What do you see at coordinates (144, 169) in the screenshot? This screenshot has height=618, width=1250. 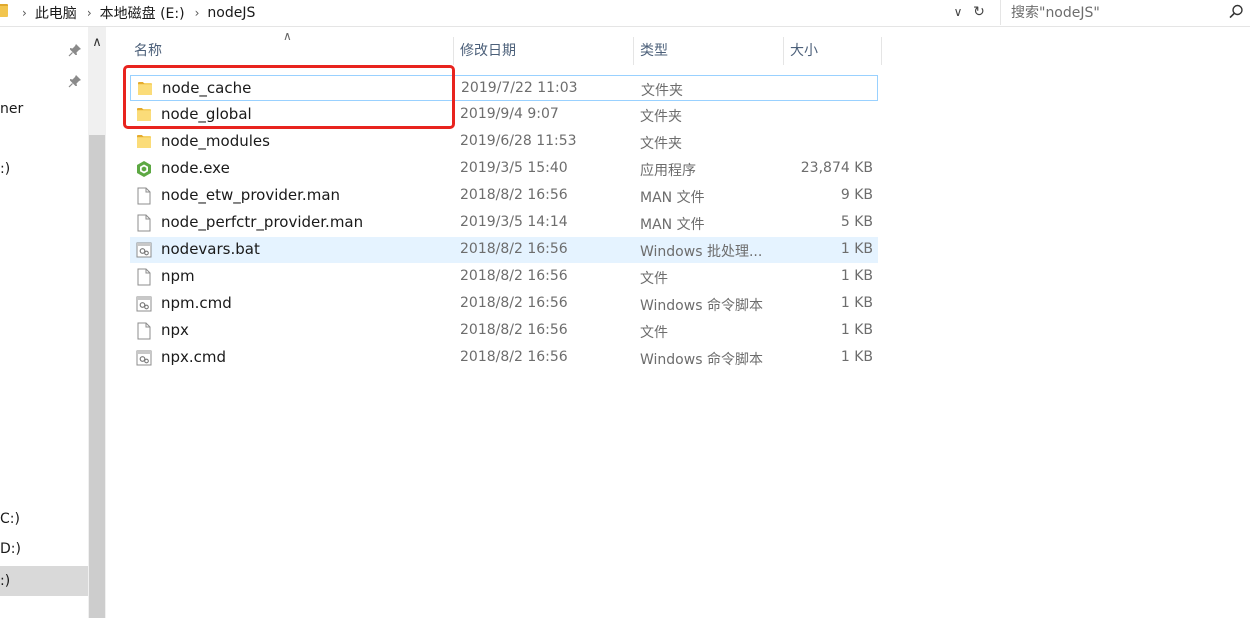 I see `nodejs-app-icon` at bounding box center [144, 169].